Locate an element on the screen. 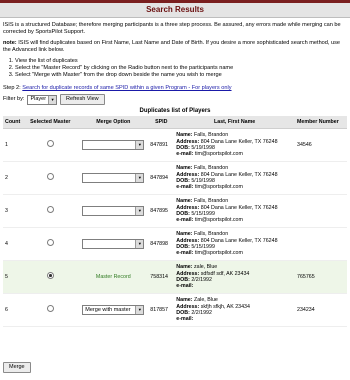 The width and height of the screenshot is (350, 380). row-spid: 847898 is located at coordinates (161, 244).